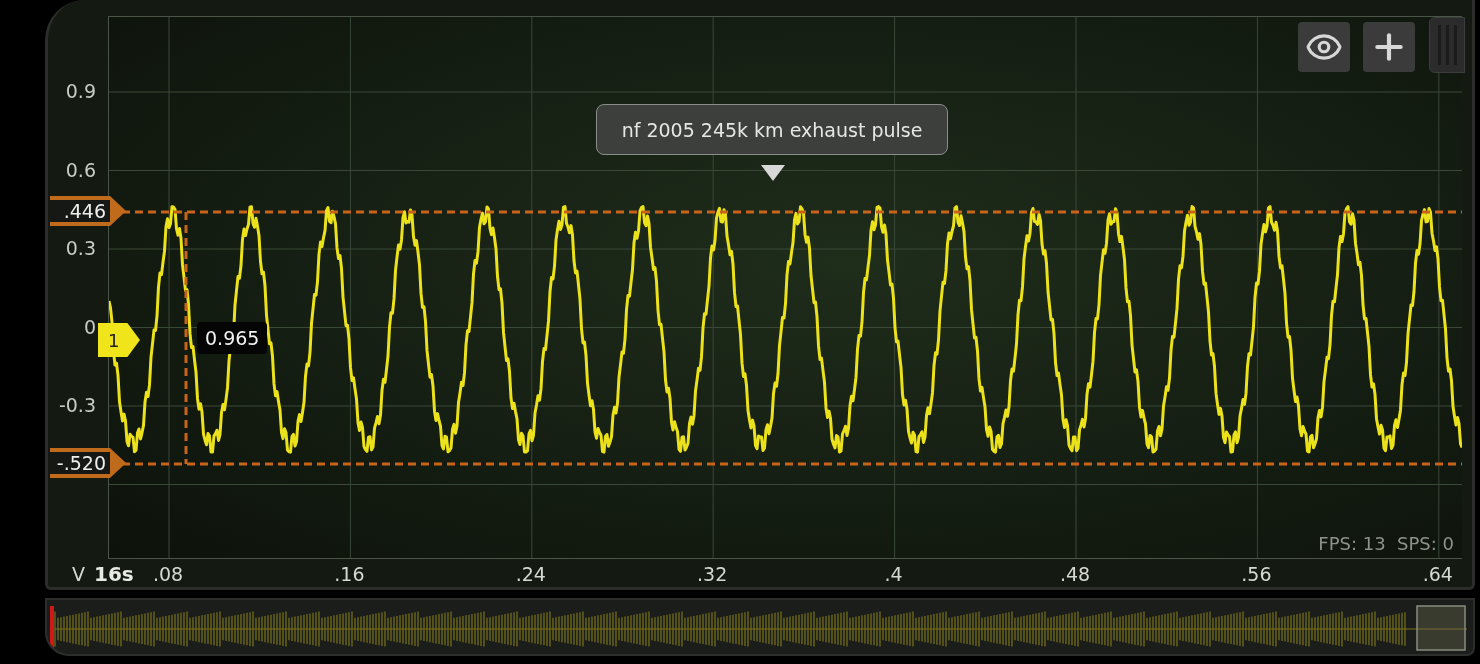 The height and width of the screenshot is (664, 1480). I want to click on cursor-tag: -.520, so click(80, 463).